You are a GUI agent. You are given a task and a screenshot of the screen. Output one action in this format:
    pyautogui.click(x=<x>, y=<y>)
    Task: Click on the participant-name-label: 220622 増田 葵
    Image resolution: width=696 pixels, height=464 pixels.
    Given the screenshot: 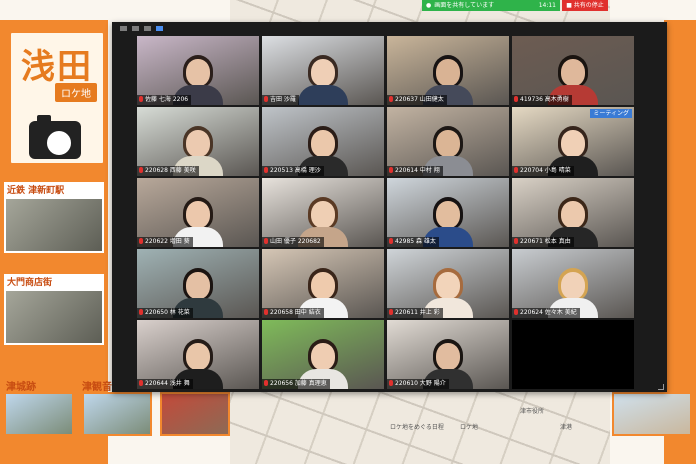 What is the action you would take?
    pyautogui.click(x=165, y=242)
    